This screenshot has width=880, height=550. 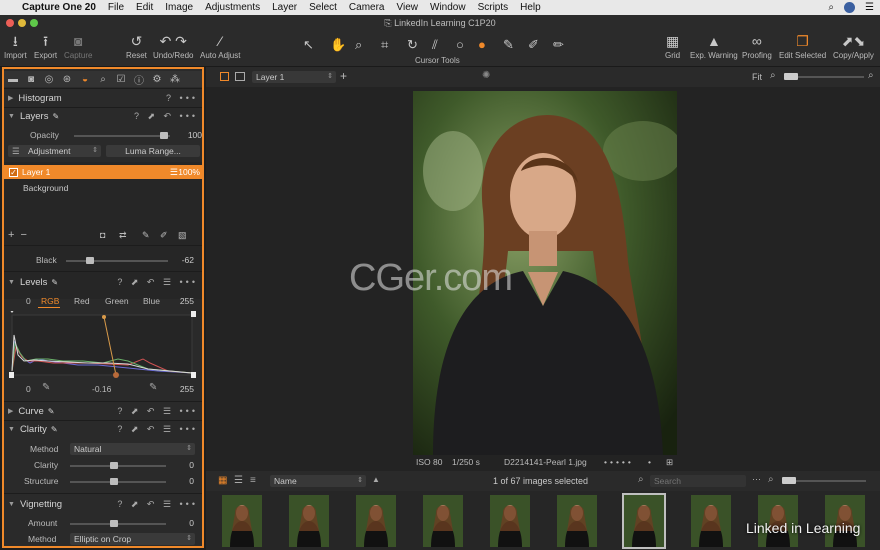 I want to click on adjustment-select: ☰ Adjustment ⇕, so click(x=54, y=151).